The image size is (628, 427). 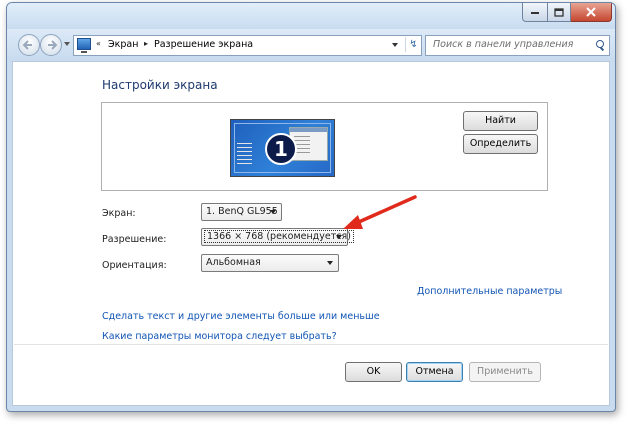 I want to click on screen-select-value: 1. BenQ GL955, so click(x=242, y=211).